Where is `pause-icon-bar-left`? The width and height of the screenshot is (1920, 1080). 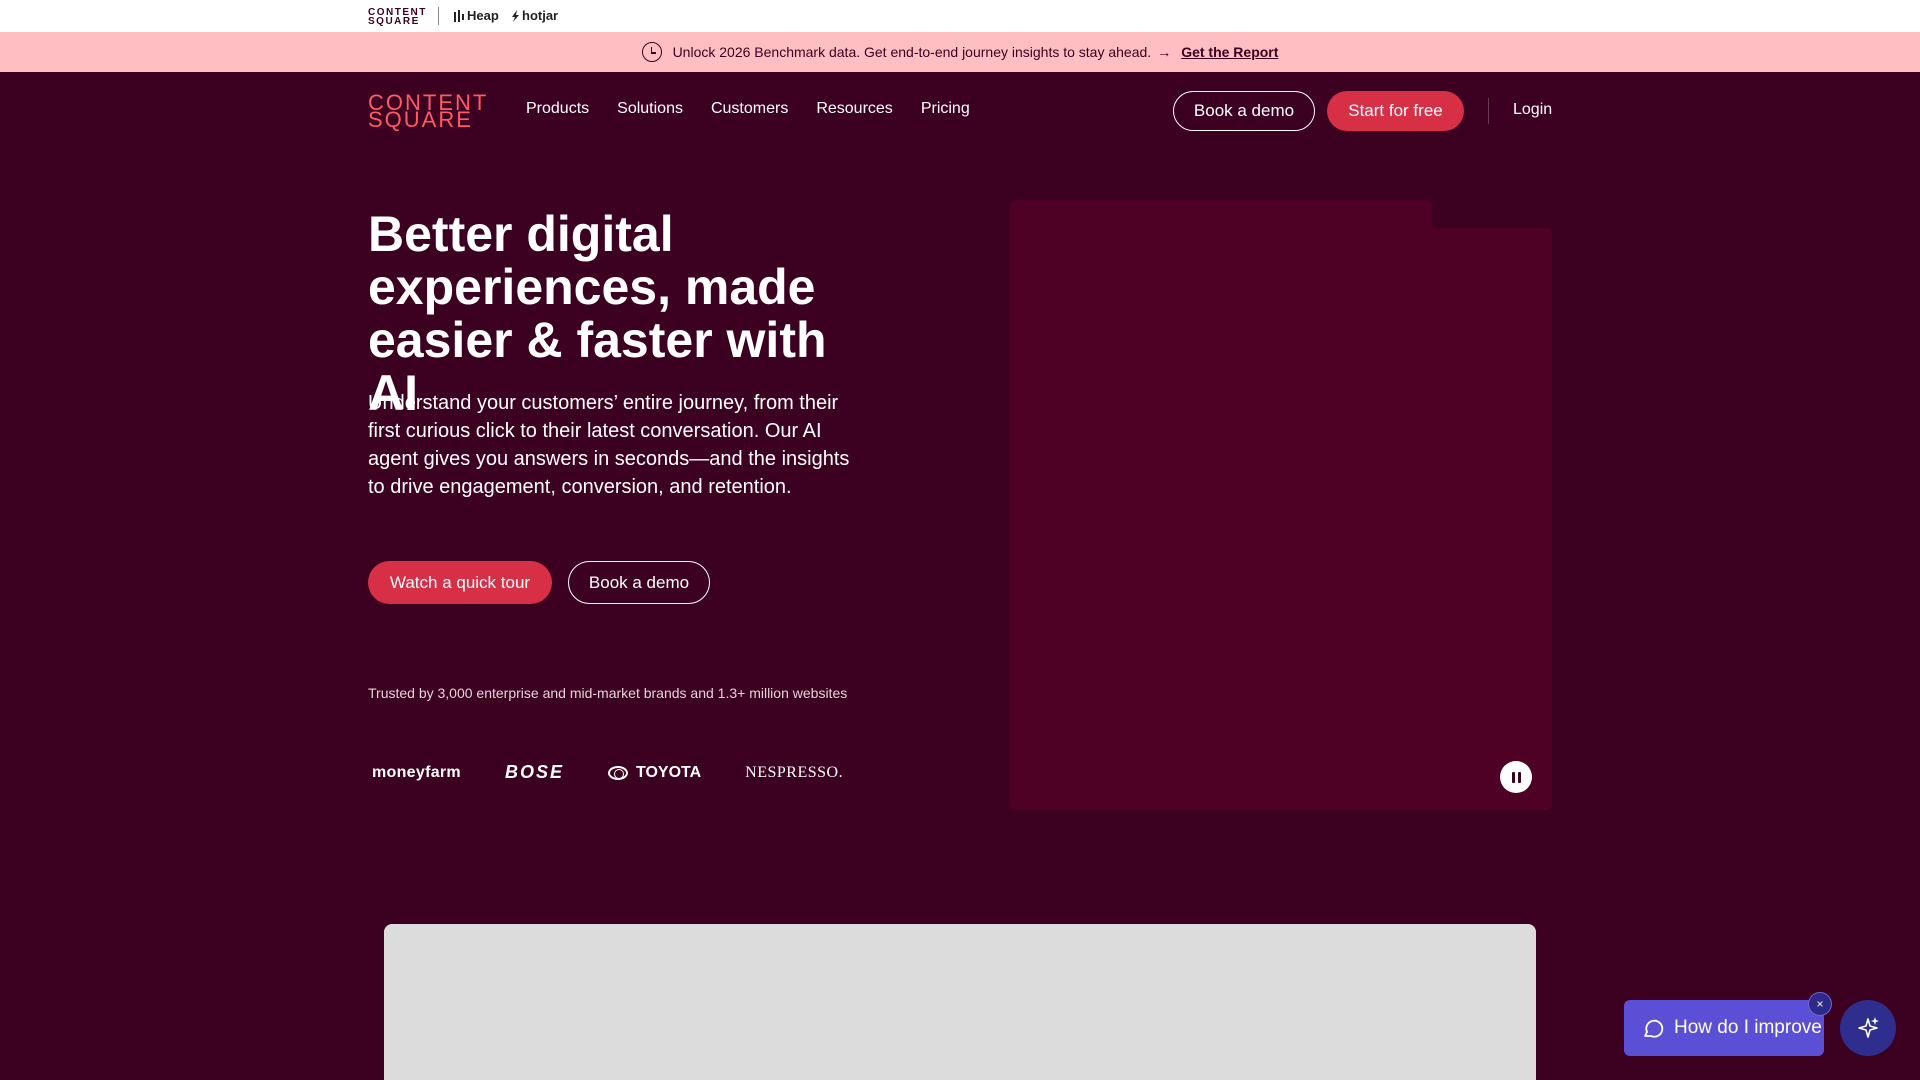 pause-icon-bar-left is located at coordinates (1513, 777).